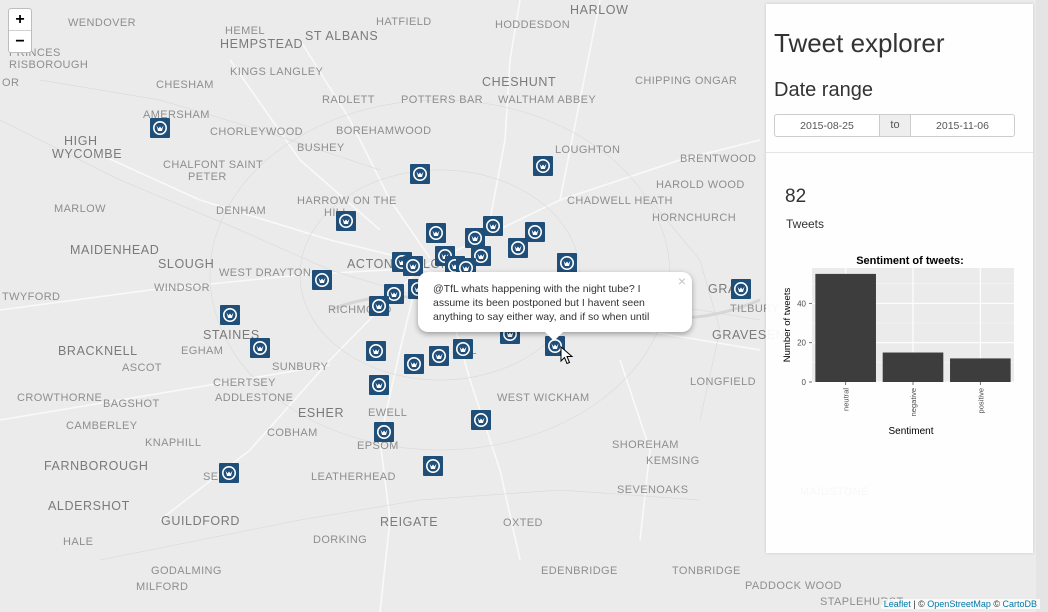 This screenshot has height=612, width=1048. What do you see at coordinates (700, 185) in the screenshot?
I see `place-label: Harold Wood` at bounding box center [700, 185].